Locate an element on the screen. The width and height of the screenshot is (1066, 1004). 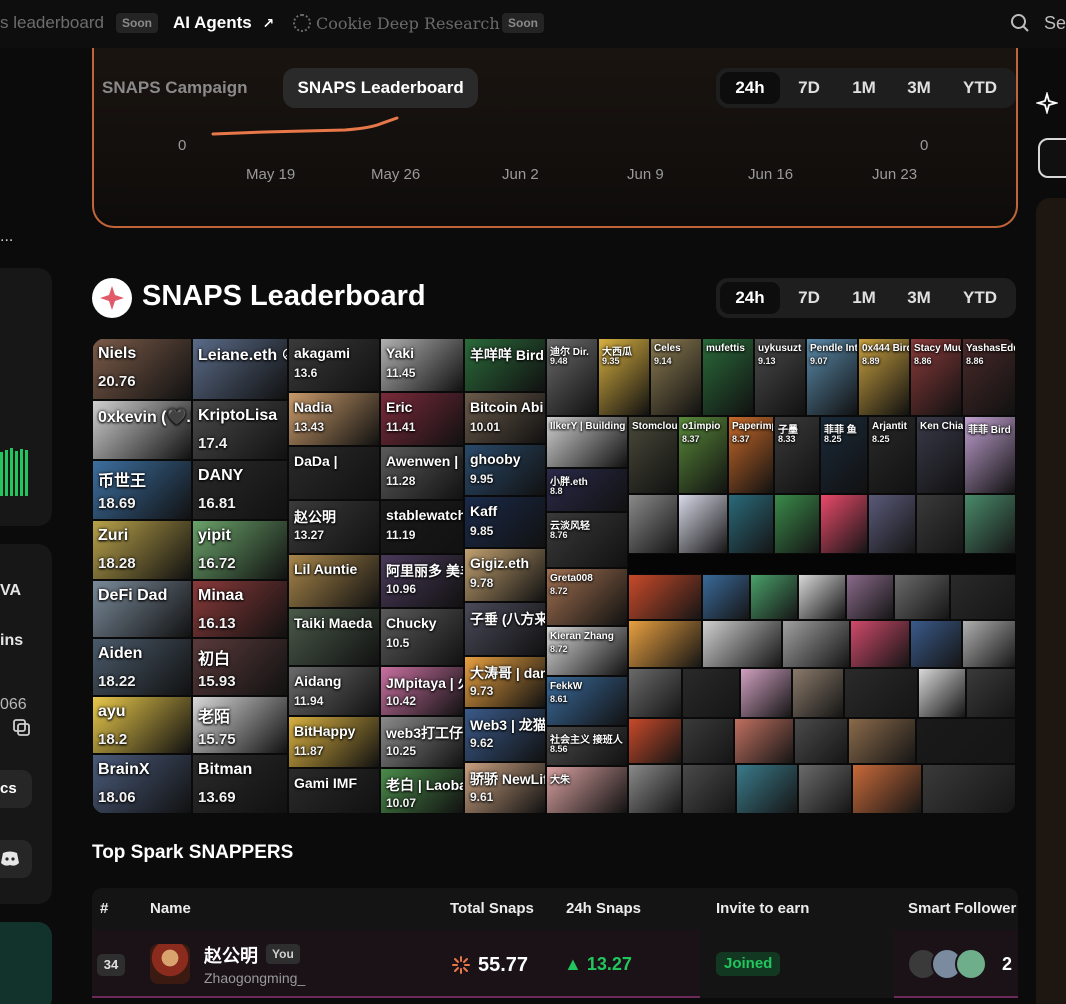
range-3m: 3M is located at coordinates (919, 88).